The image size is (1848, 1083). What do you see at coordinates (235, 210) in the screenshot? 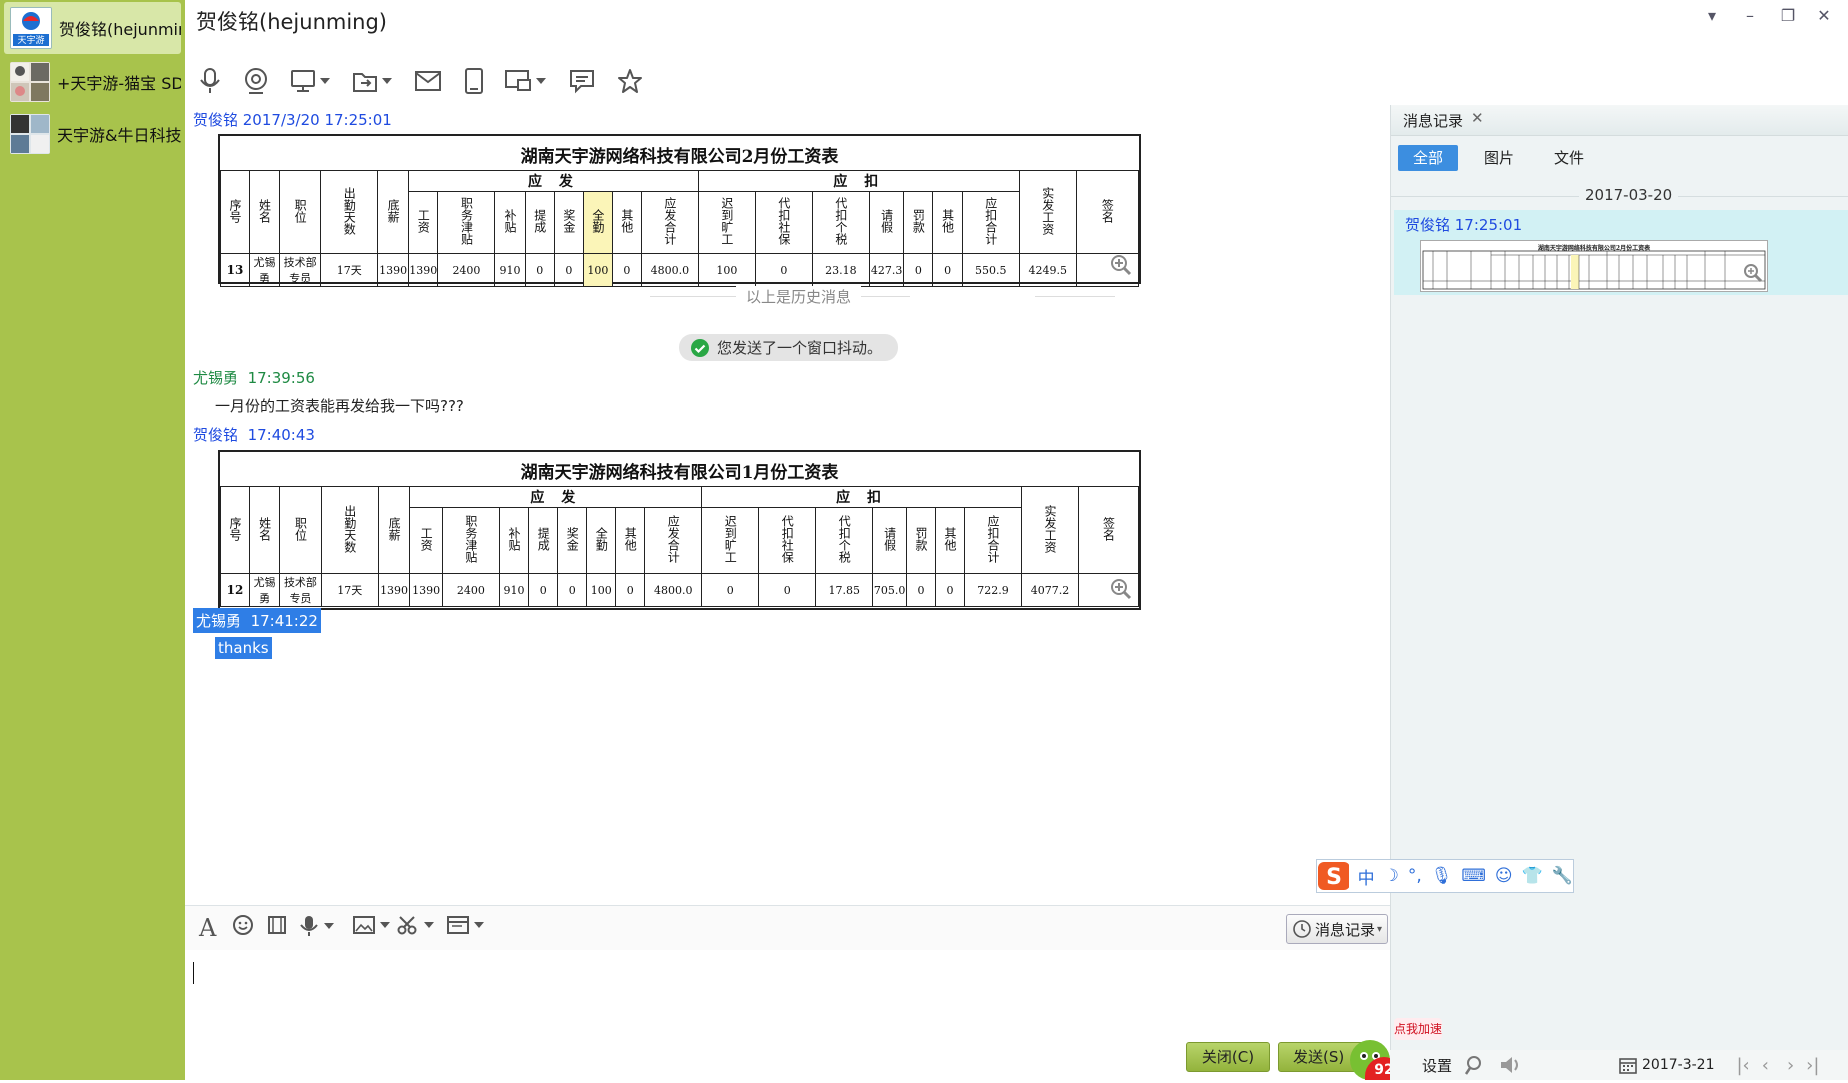
I see `header-cell: 序号` at bounding box center [235, 210].